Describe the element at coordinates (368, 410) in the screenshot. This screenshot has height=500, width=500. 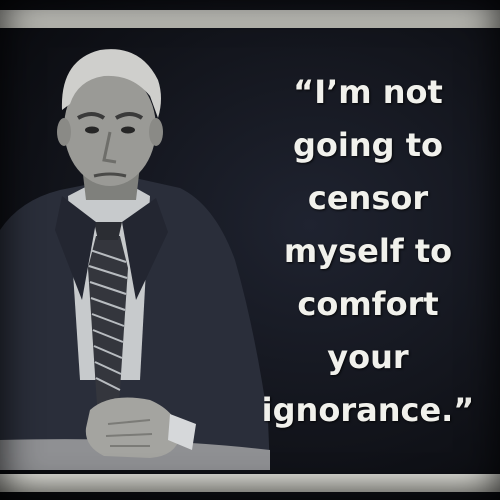
I see `quote-line: ignorance.”` at that location.